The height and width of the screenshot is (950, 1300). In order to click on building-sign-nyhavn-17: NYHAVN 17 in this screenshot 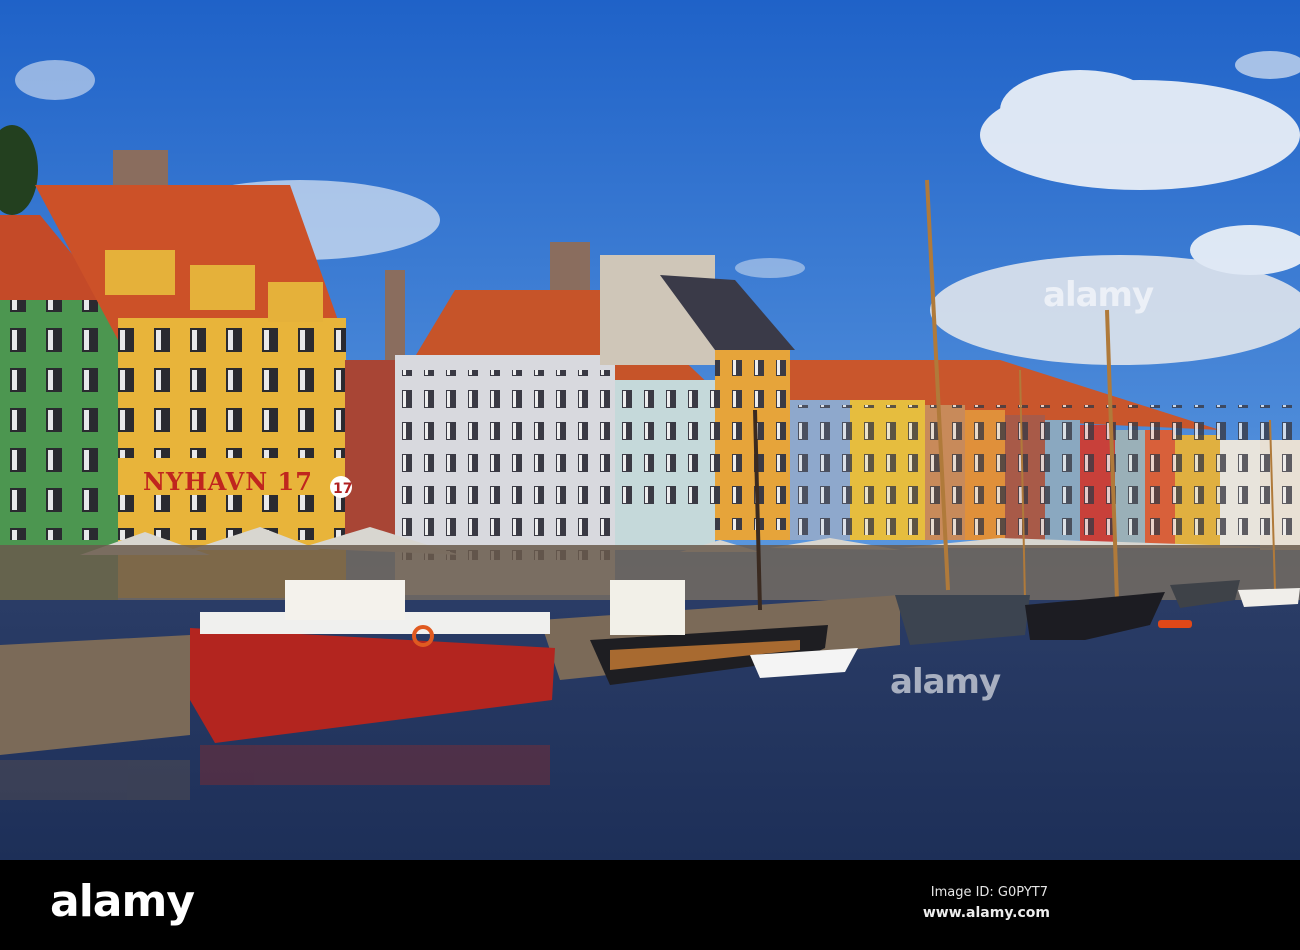, I will do `click(228, 481)`.